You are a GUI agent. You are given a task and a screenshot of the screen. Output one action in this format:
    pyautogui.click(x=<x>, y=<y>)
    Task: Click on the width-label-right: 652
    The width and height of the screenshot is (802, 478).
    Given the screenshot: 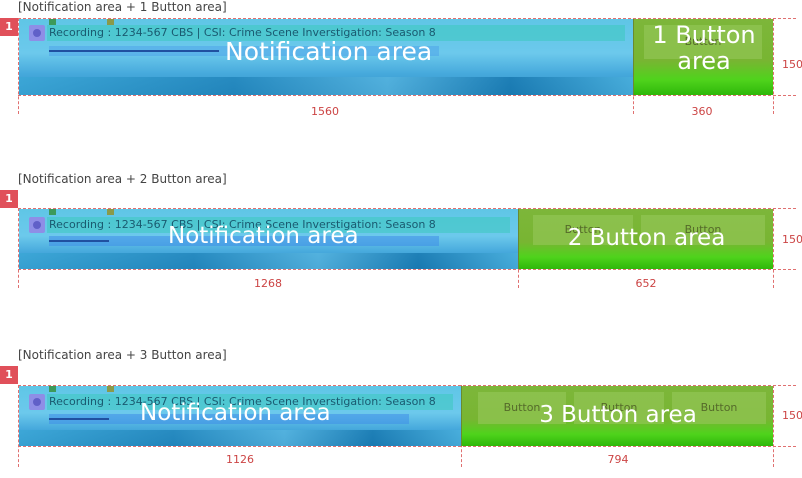 What is the action you would take?
    pyautogui.click(x=646, y=283)
    